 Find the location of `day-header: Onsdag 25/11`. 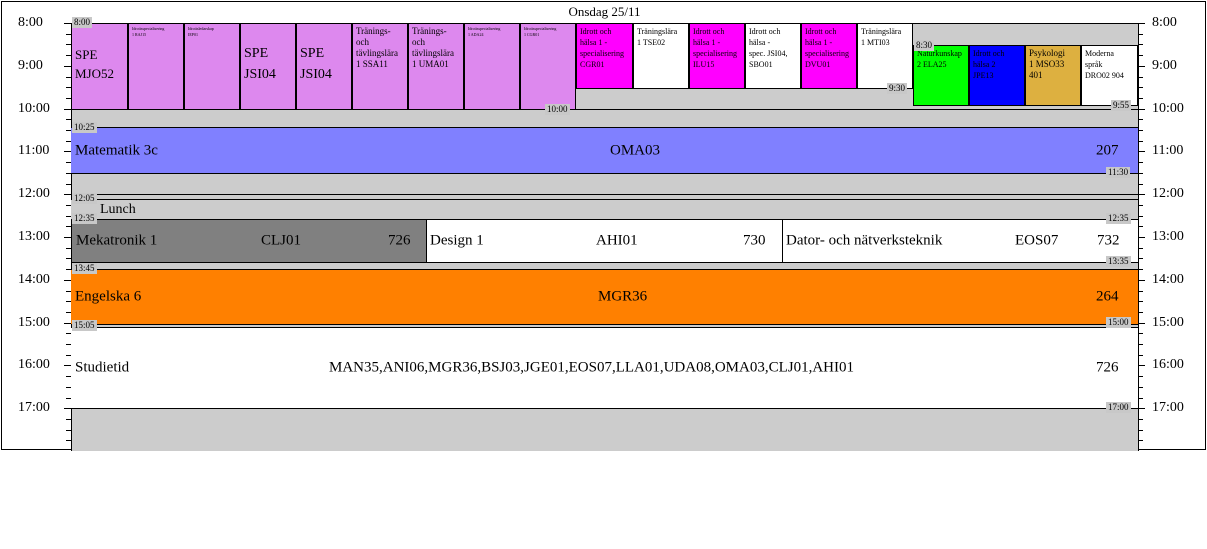

day-header: Onsdag 25/11 is located at coordinates (604, 11).